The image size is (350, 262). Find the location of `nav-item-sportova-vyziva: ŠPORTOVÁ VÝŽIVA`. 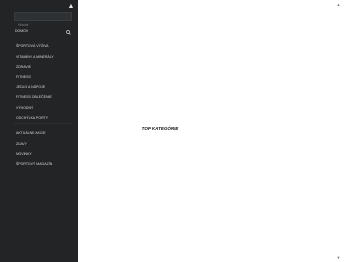

nav-item-sportova-vyziva: ŠPORTOVÁ VÝŽIVA is located at coordinates (32, 46).